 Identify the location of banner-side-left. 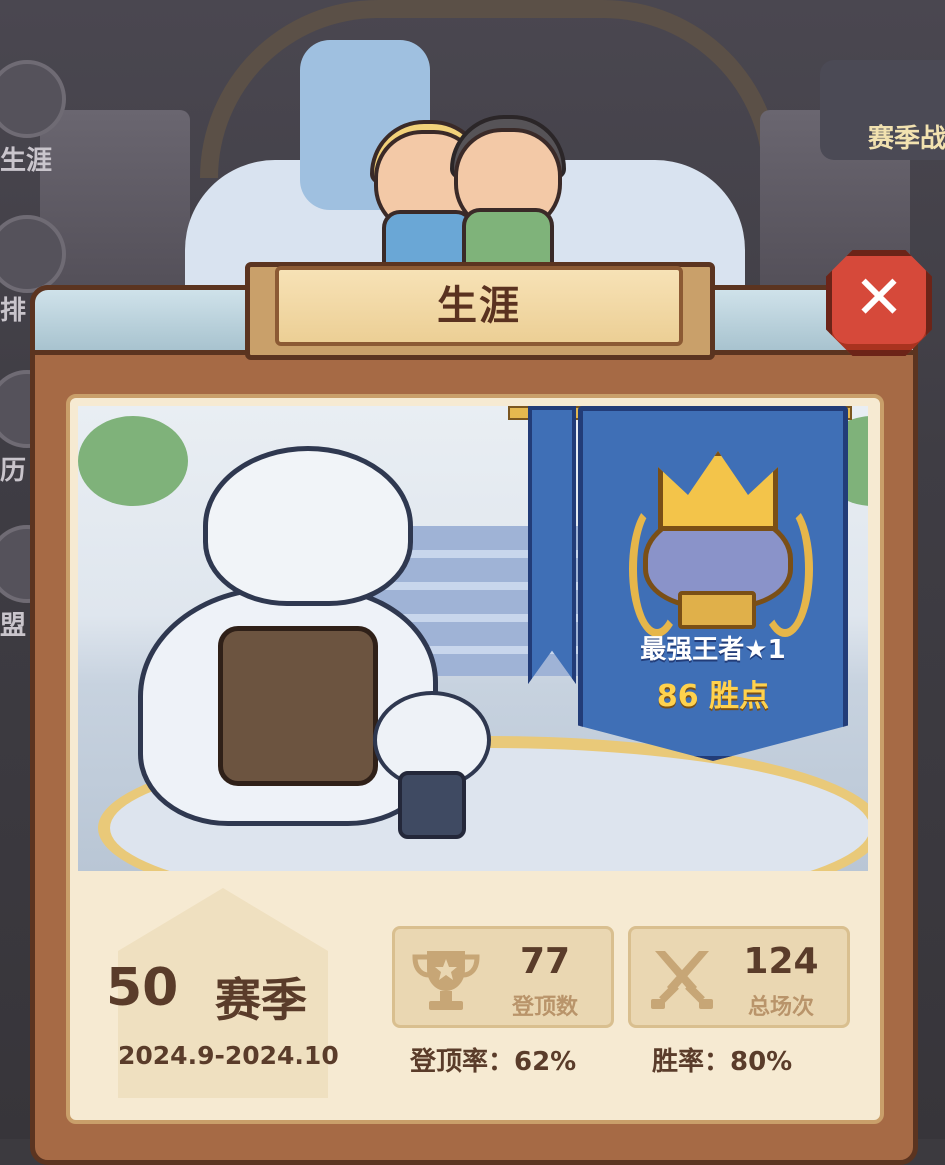
(552, 545).